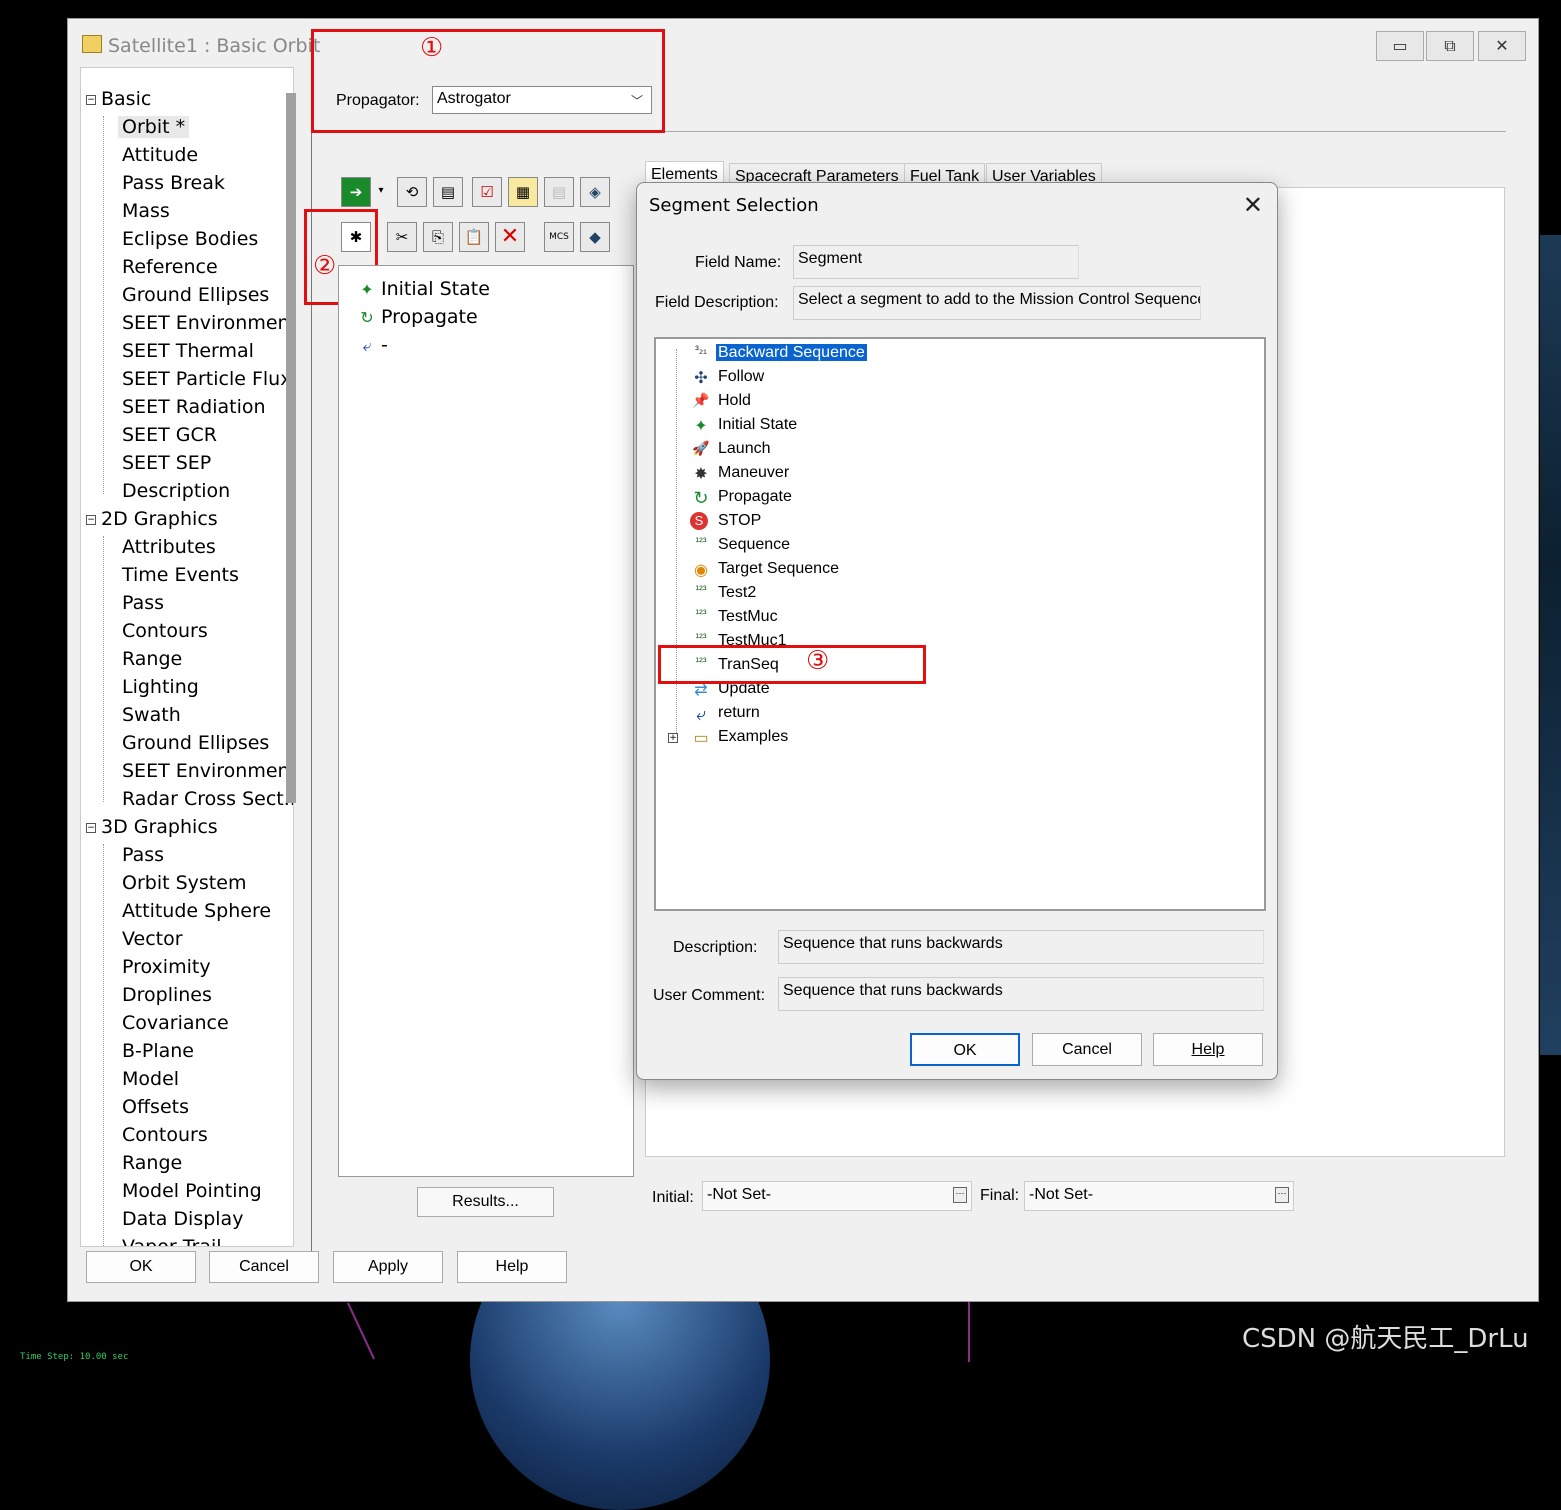  Describe the element at coordinates (423, 289) in the screenshot. I see `mcs-item: ✦ Initial State` at that location.